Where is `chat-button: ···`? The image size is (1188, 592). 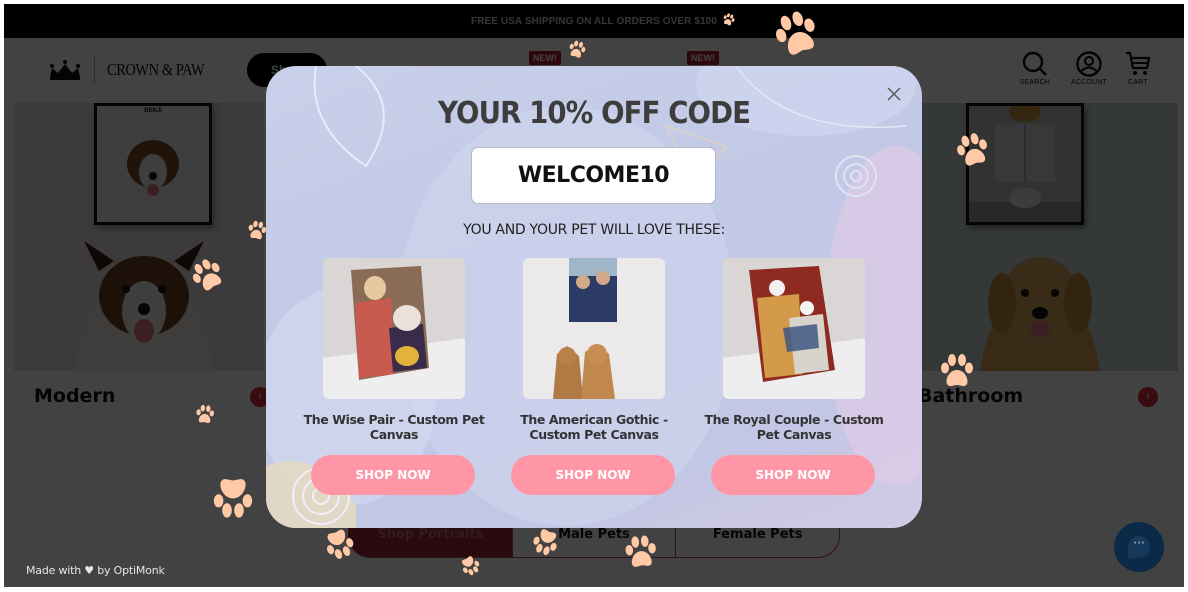
chat-button: ··· is located at coordinates (1139, 547).